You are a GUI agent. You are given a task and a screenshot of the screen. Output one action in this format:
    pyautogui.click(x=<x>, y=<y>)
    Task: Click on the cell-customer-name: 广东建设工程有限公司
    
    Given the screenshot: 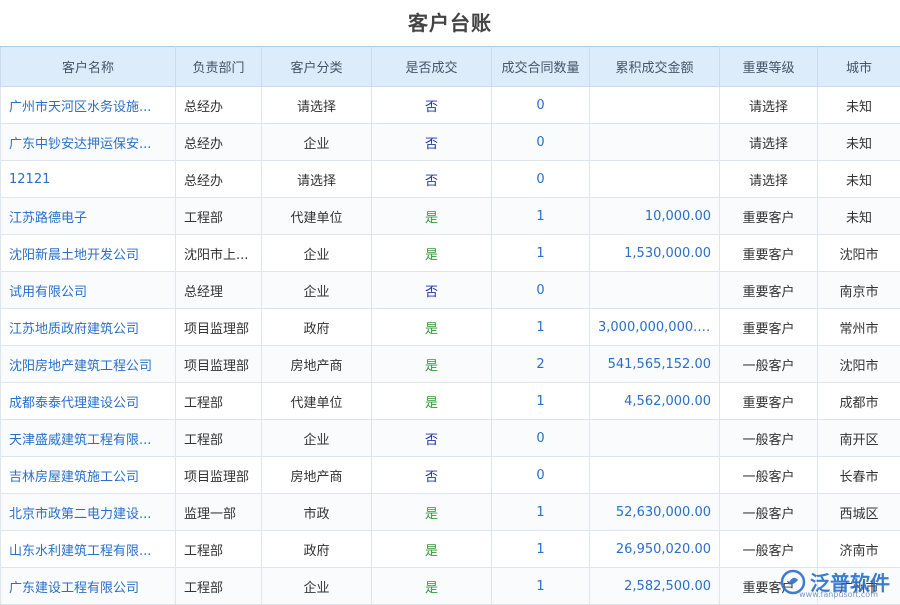 What is the action you would take?
    pyautogui.click(x=88, y=586)
    